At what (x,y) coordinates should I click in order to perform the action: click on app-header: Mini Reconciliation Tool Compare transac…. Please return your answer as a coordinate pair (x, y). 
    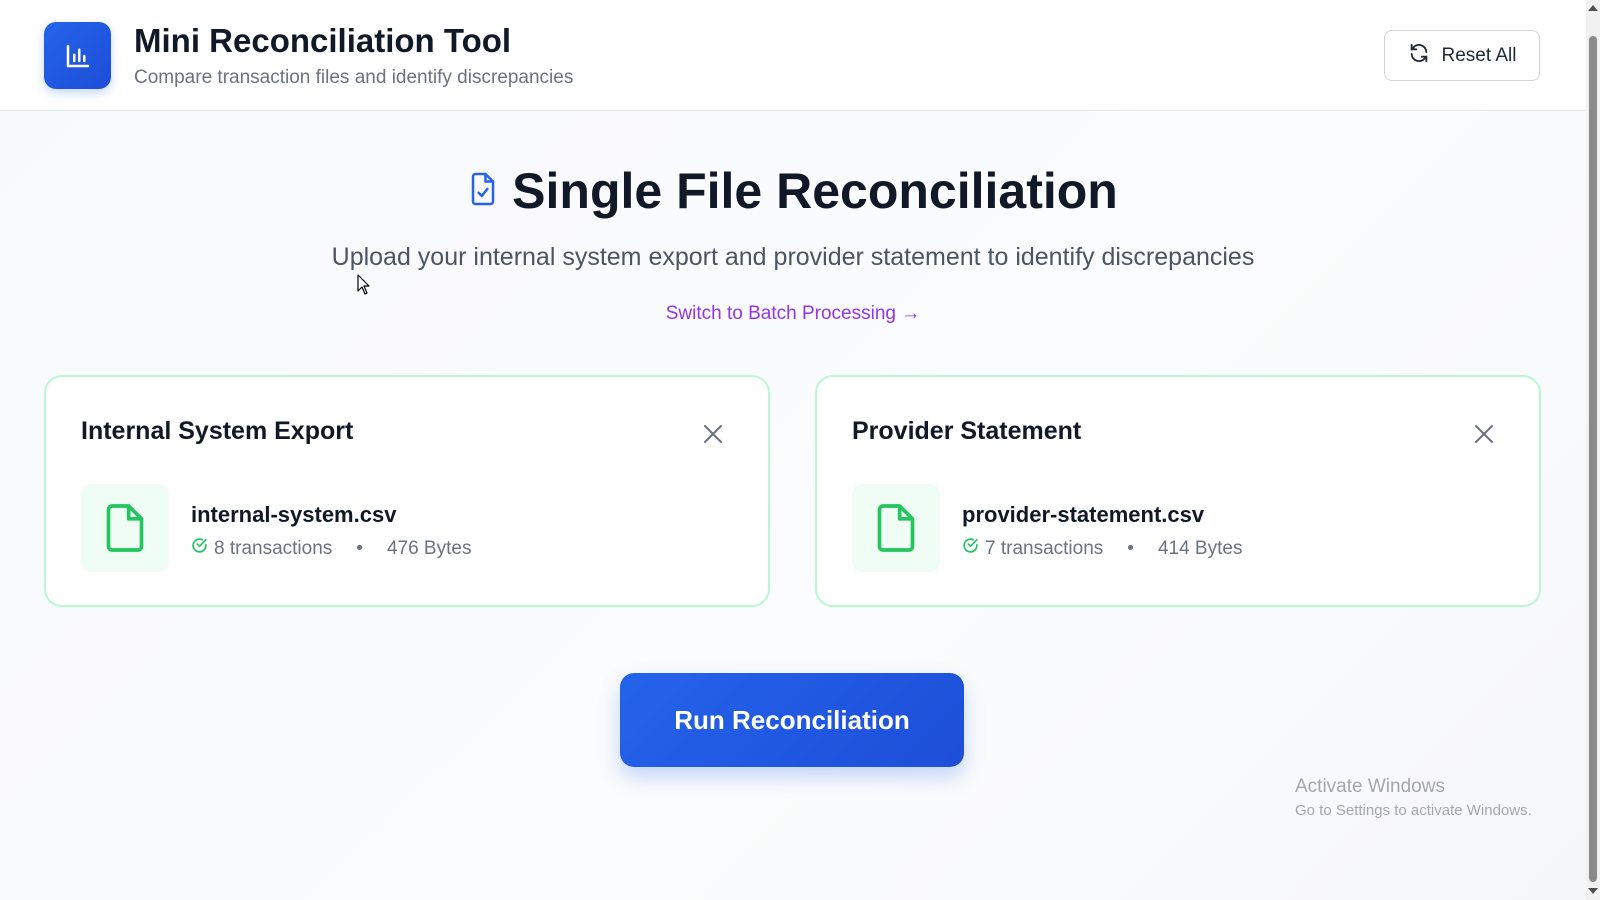
    Looking at the image, I should click on (793, 55).